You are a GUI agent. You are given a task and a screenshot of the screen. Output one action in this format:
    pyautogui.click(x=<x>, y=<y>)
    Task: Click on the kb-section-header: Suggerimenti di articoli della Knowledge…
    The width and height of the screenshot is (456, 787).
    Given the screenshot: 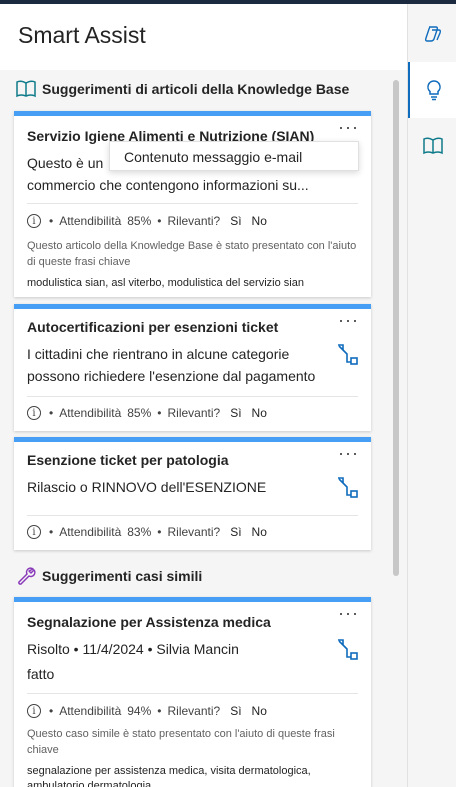 What is the action you would take?
    pyautogui.click(x=182, y=89)
    